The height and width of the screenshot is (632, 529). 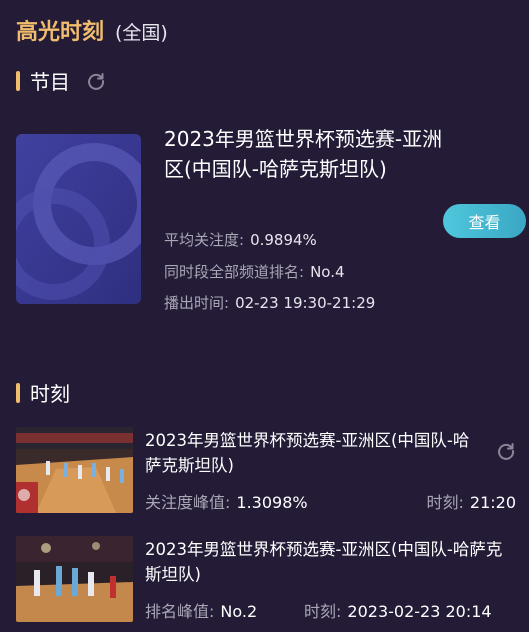 What do you see at coordinates (484, 221) in the screenshot?
I see `view-button: 查看` at bounding box center [484, 221].